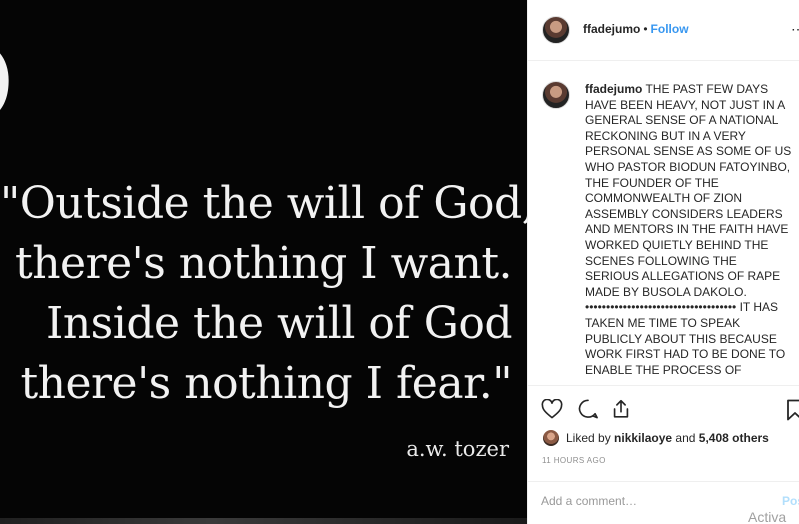  Describe the element at coordinates (643, 438) in the screenshot. I see `liker-username: nikkilaoye` at that location.